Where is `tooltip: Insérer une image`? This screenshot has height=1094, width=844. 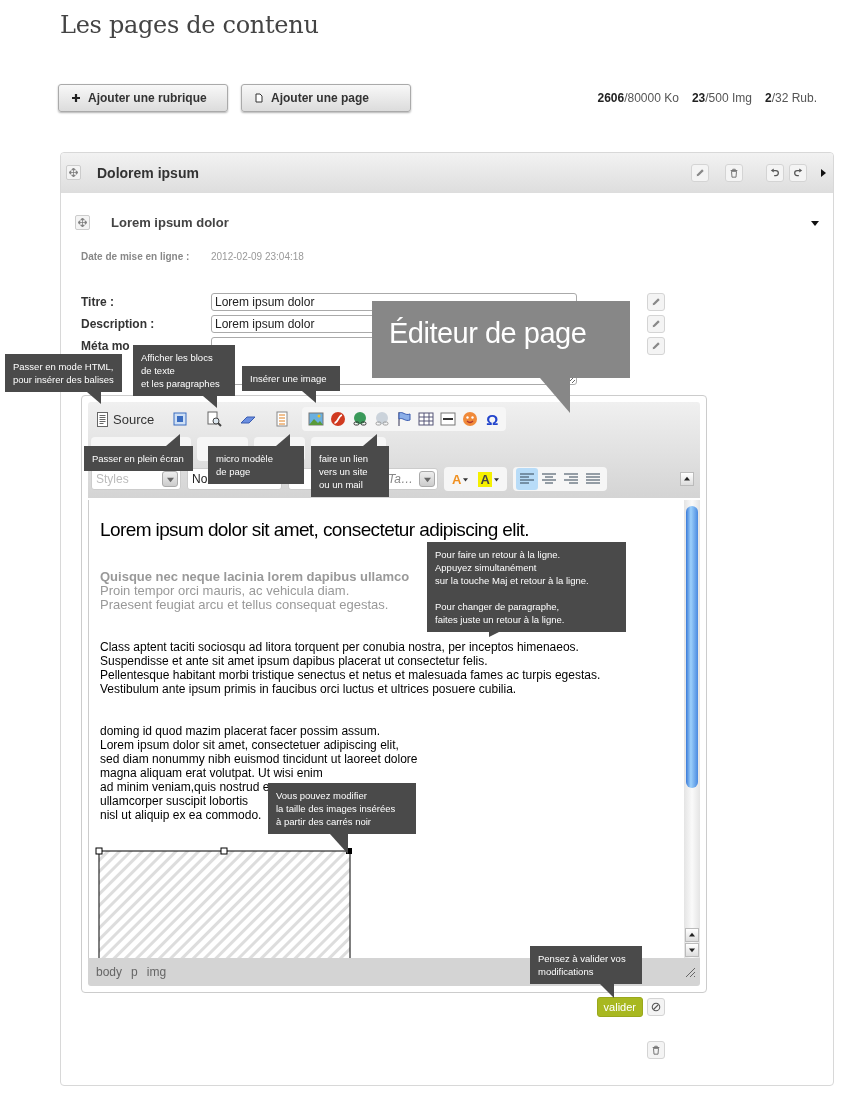
tooltip: Insérer une image is located at coordinates (291, 384).